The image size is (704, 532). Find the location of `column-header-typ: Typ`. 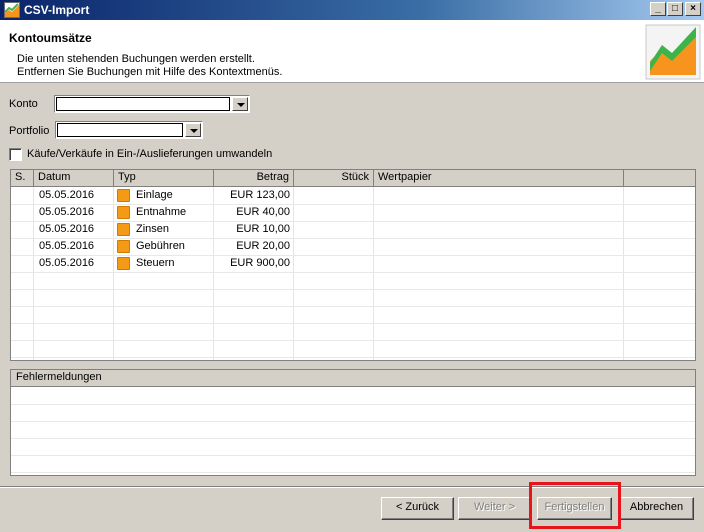

column-header-typ: Typ is located at coordinates (164, 178).